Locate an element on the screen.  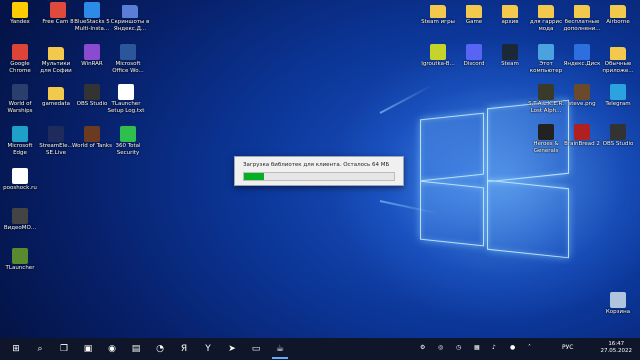
obs-icon: ◉ is located at coordinates (112, 349).